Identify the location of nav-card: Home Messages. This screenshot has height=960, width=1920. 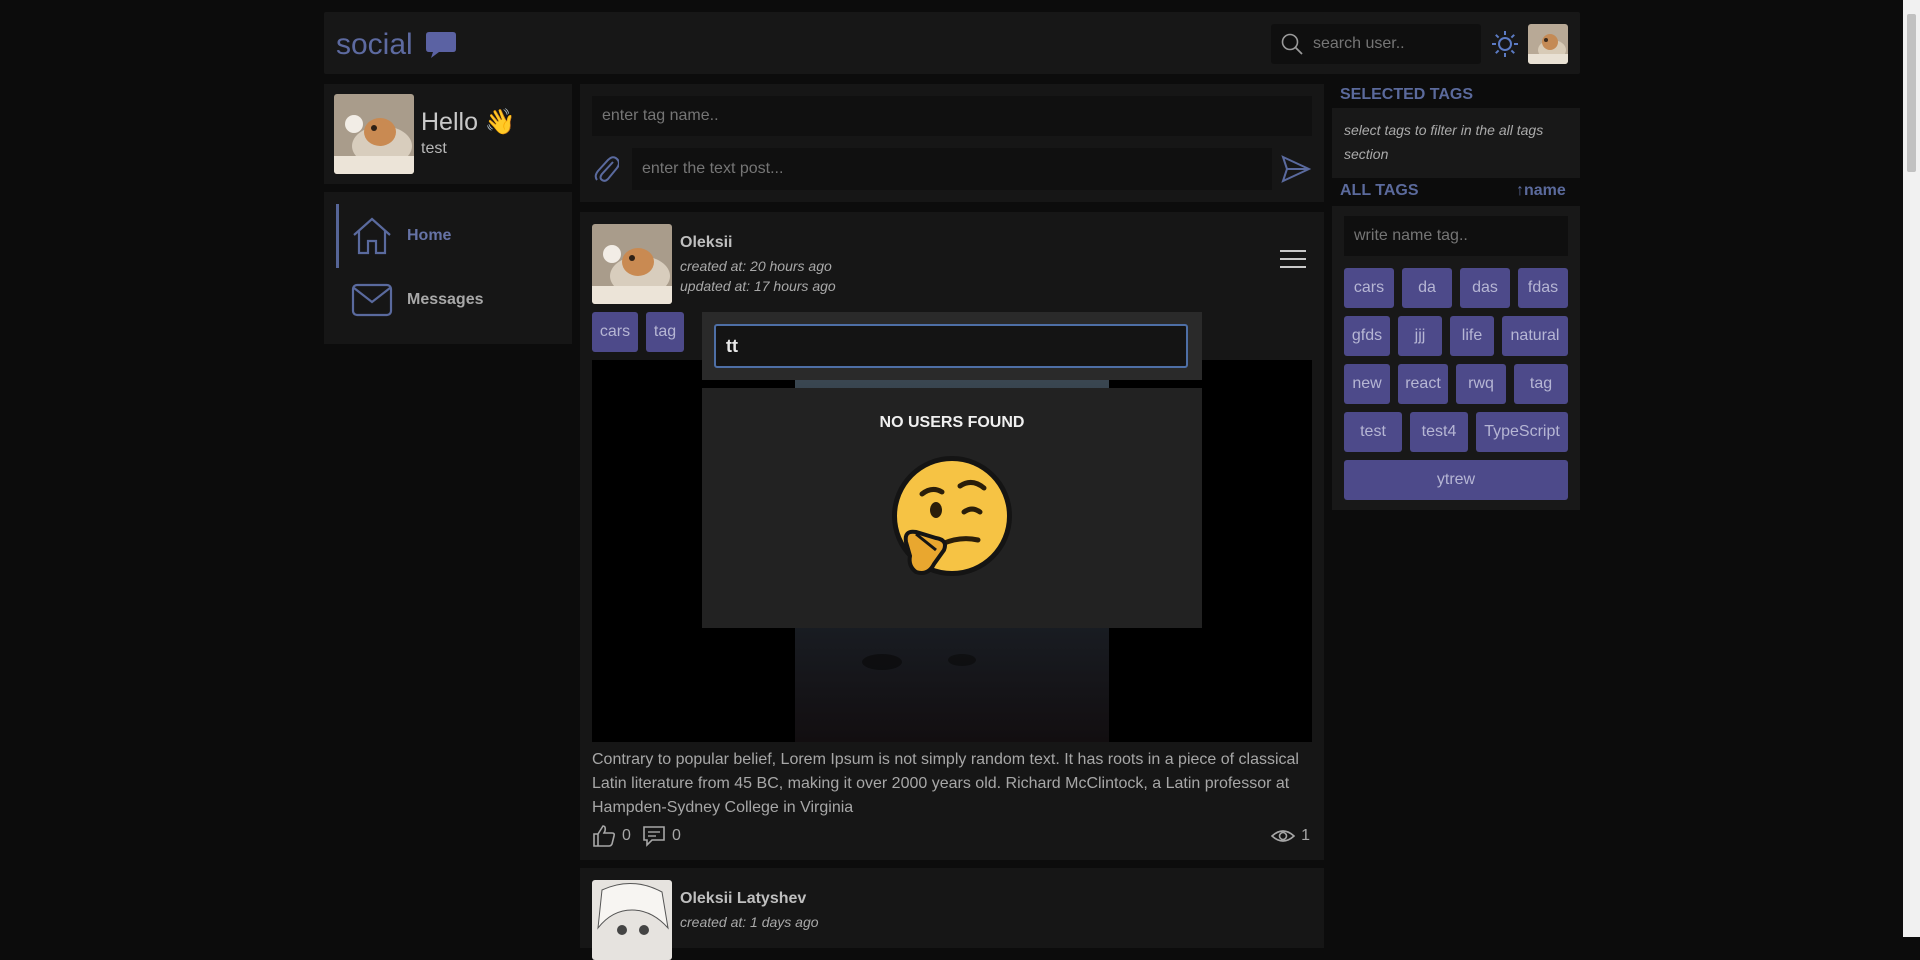
(448, 268).